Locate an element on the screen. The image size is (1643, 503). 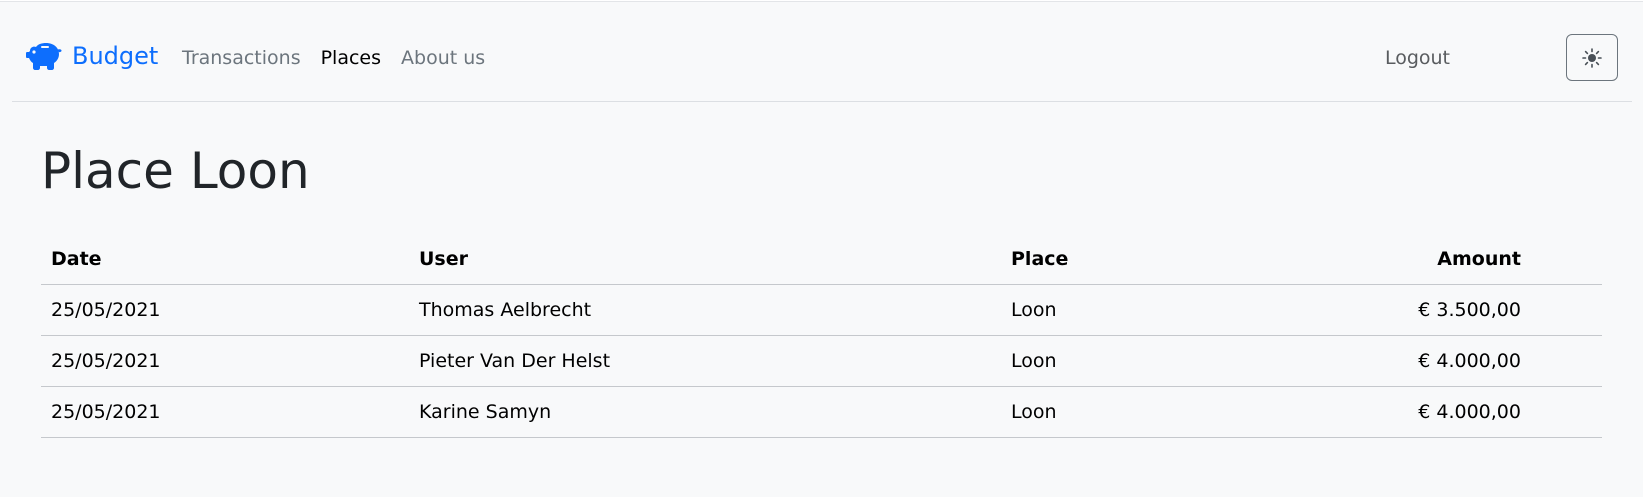
sun-icon is located at coordinates (1592, 57).